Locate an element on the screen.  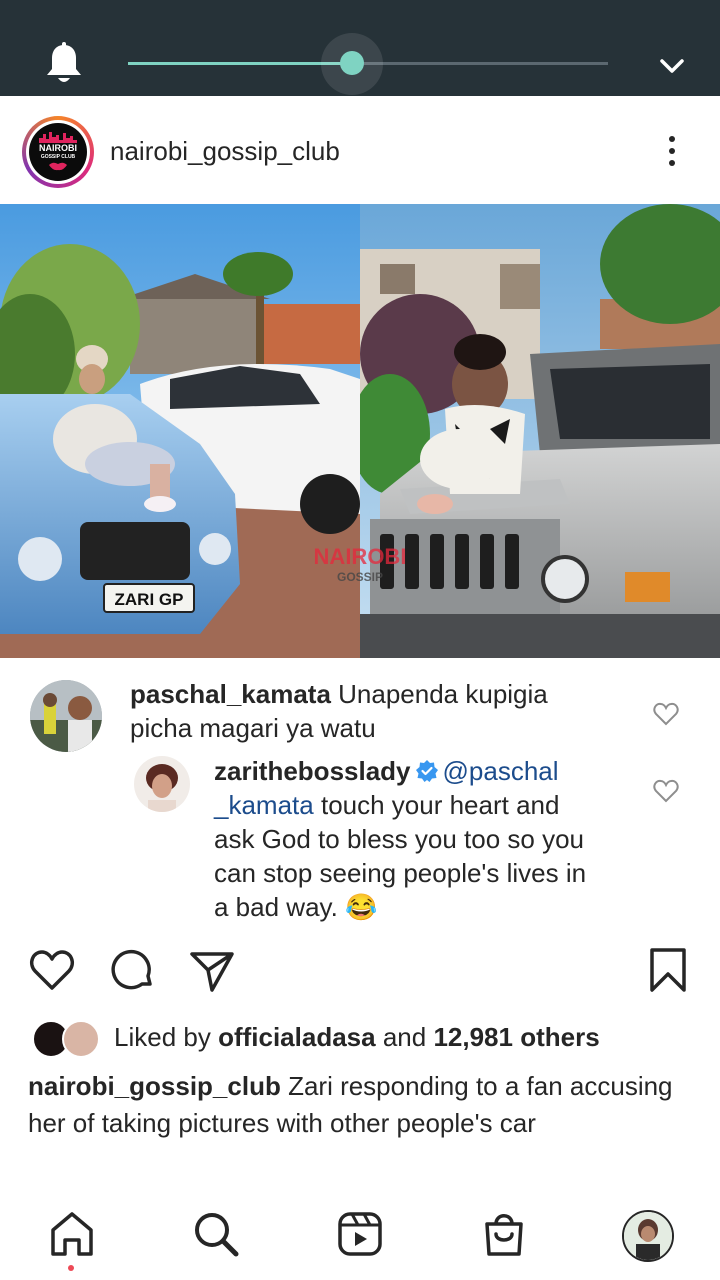
more-options-icon is located at coordinates (672, 150).